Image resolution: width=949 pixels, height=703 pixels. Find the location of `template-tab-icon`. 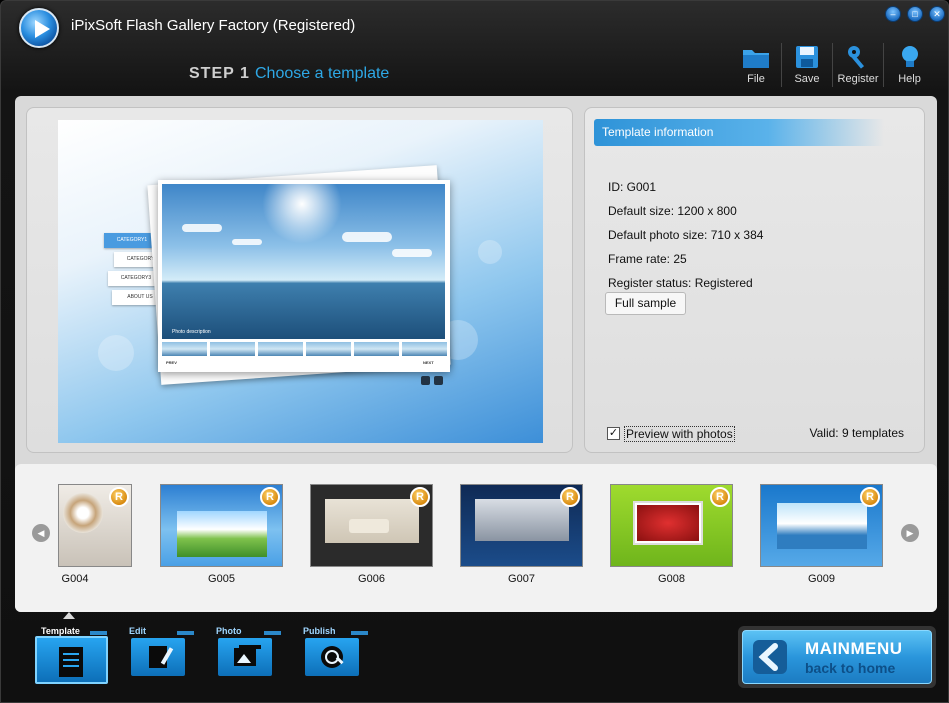

template-tab-icon is located at coordinates (71, 660).